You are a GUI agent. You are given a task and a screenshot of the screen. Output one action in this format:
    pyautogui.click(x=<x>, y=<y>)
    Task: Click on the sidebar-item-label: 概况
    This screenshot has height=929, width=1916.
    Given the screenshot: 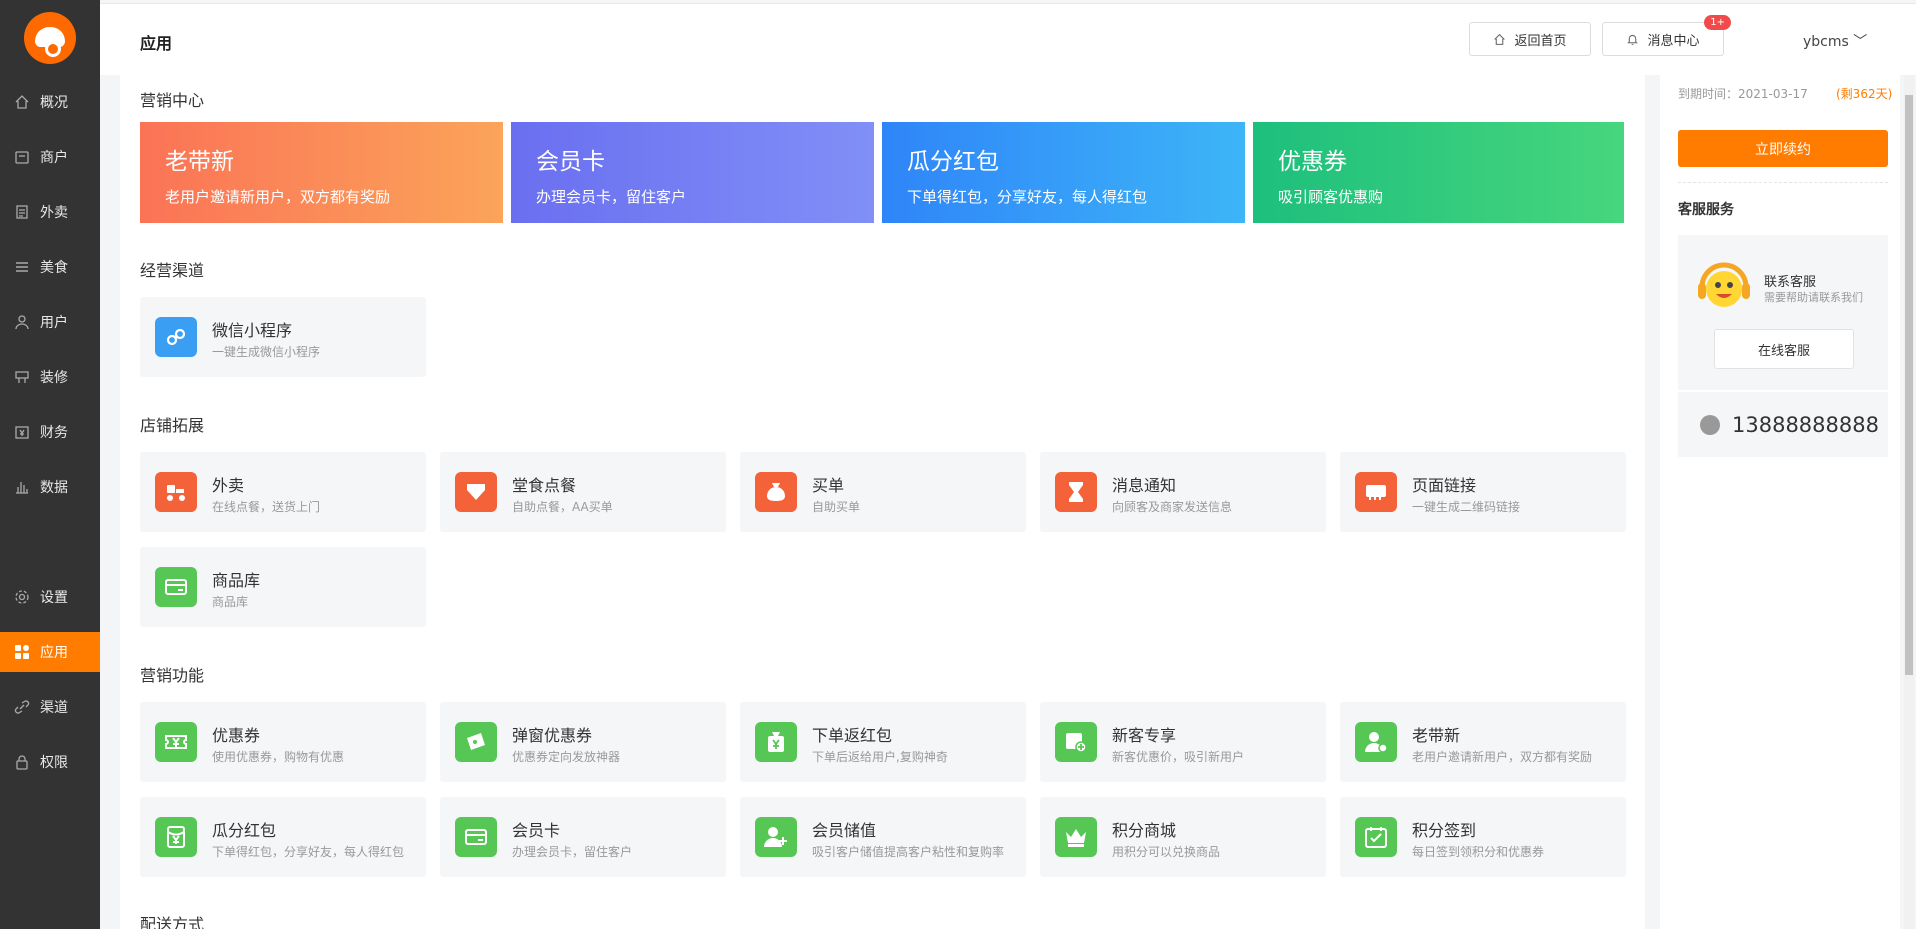 What is the action you would take?
    pyautogui.click(x=54, y=103)
    